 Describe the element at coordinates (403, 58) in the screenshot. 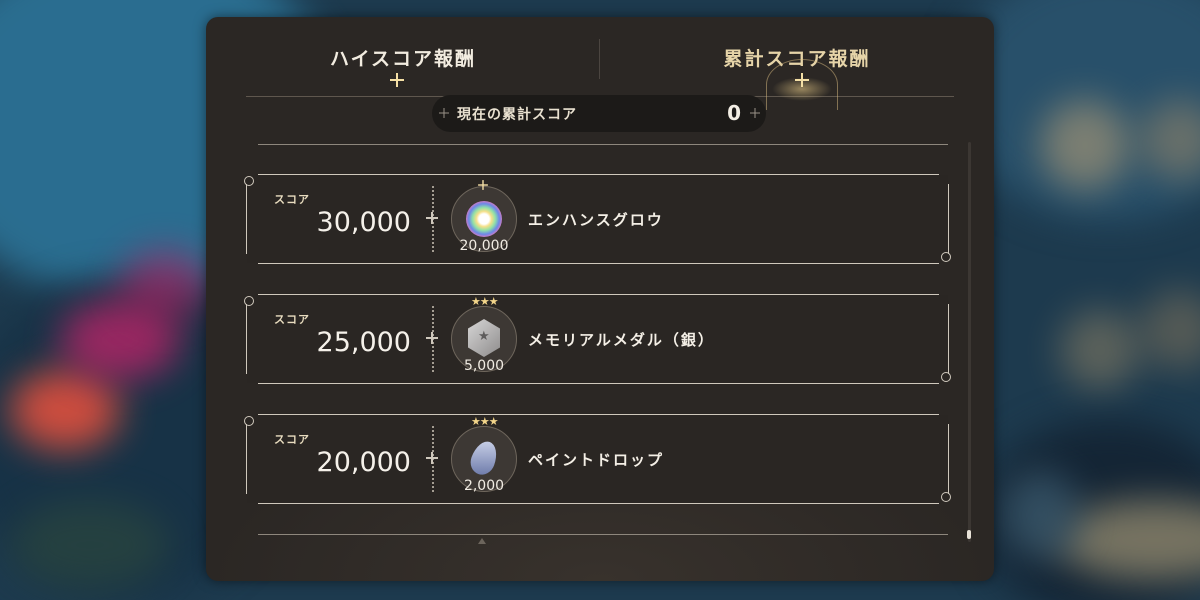

I see `tab-high-score-label: ハイスコア報酬` at that location.